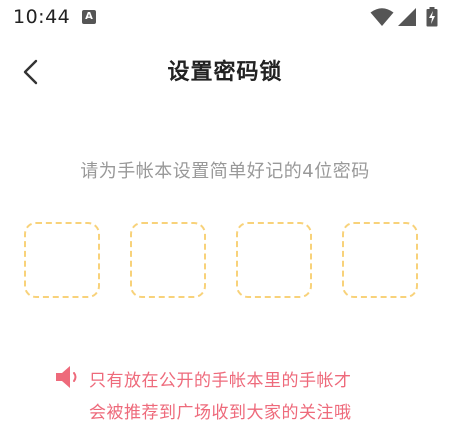 This screenshot has height=438, width=450. I want to click on wifi-icon, so click(382, 17).